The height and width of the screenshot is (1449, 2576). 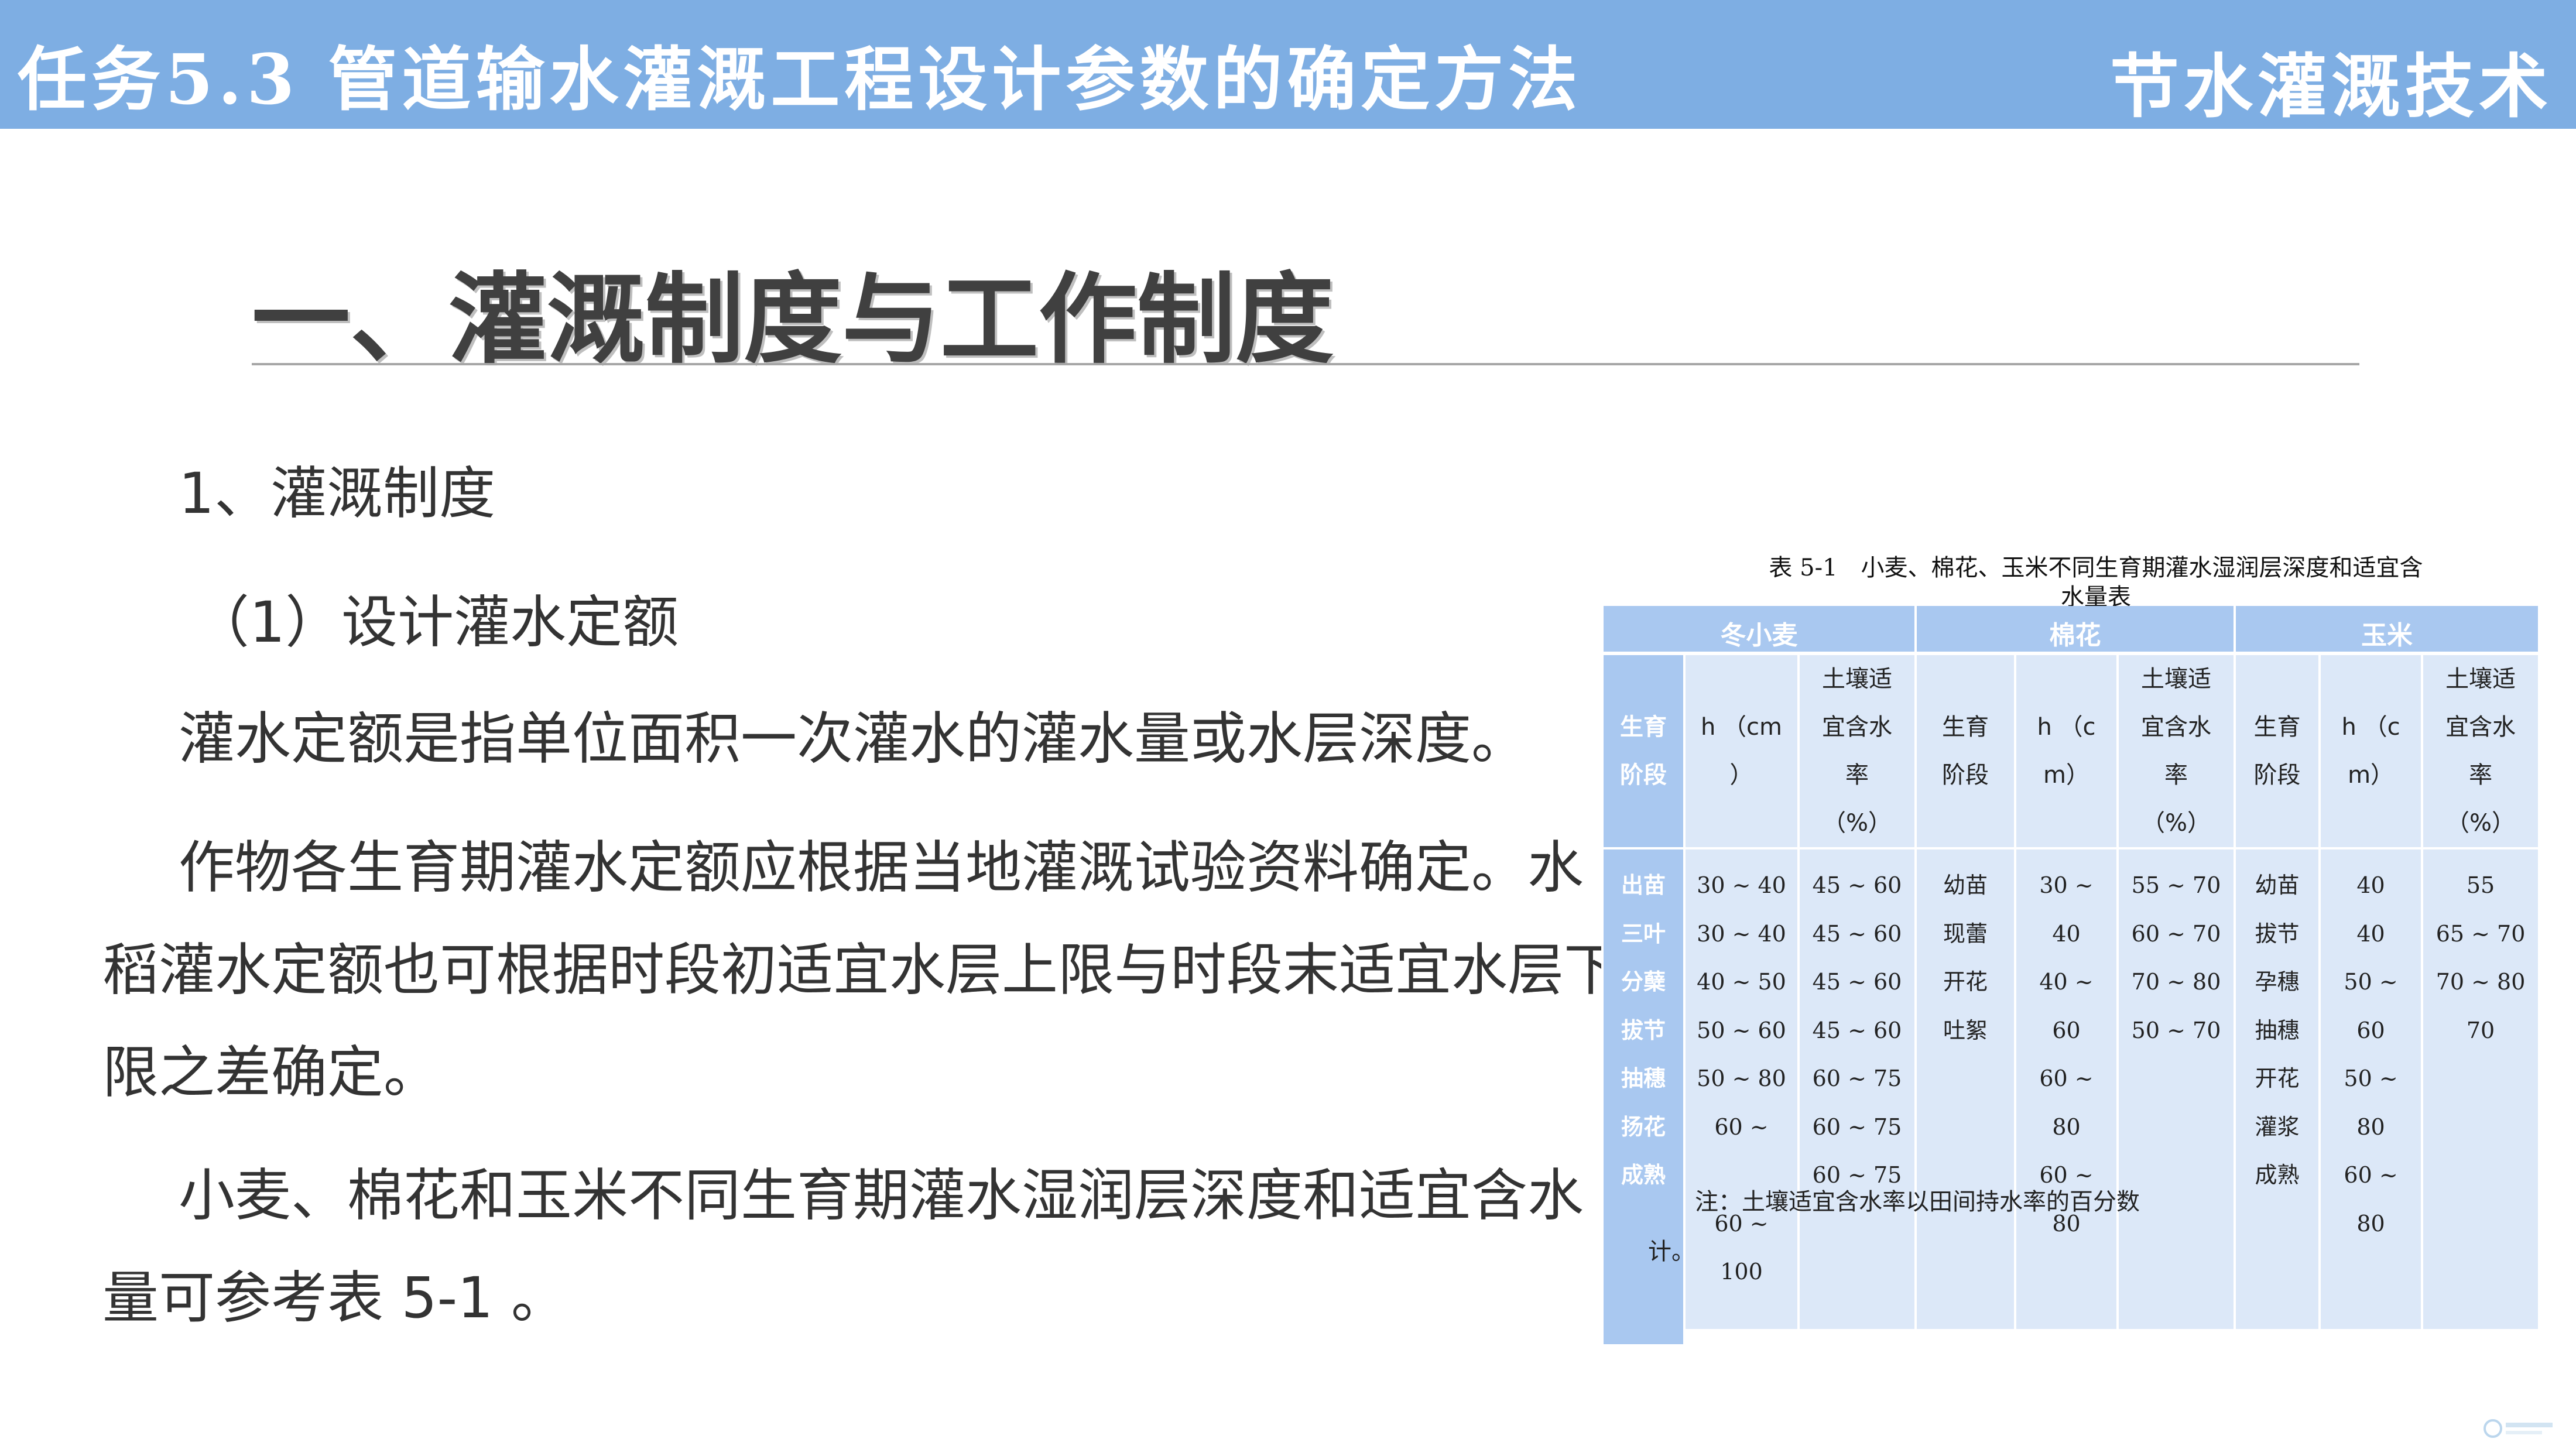 I want to click on table-cell: 50 ~ 80, so click(x=1741, y=1078).